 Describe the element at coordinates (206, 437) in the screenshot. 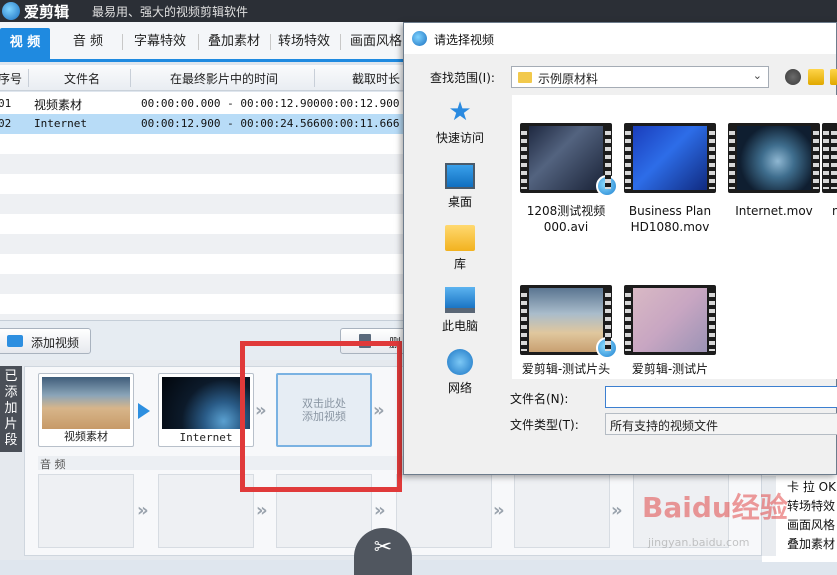

I see `clip-label: Internet` at that location.